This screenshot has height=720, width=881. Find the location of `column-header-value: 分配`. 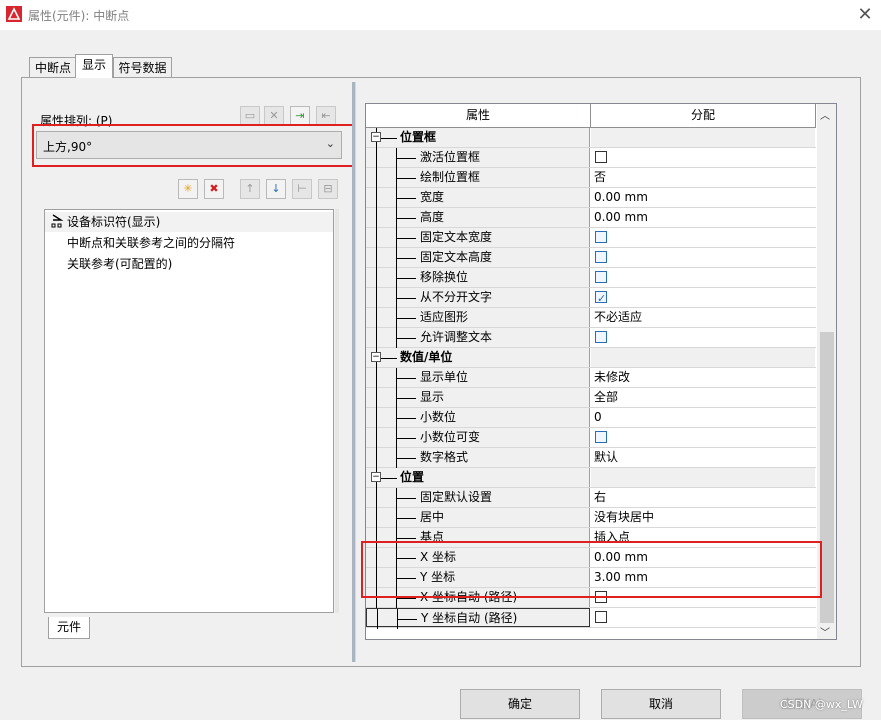

column-header-value: 分配 is located at coordinates (703, 116).